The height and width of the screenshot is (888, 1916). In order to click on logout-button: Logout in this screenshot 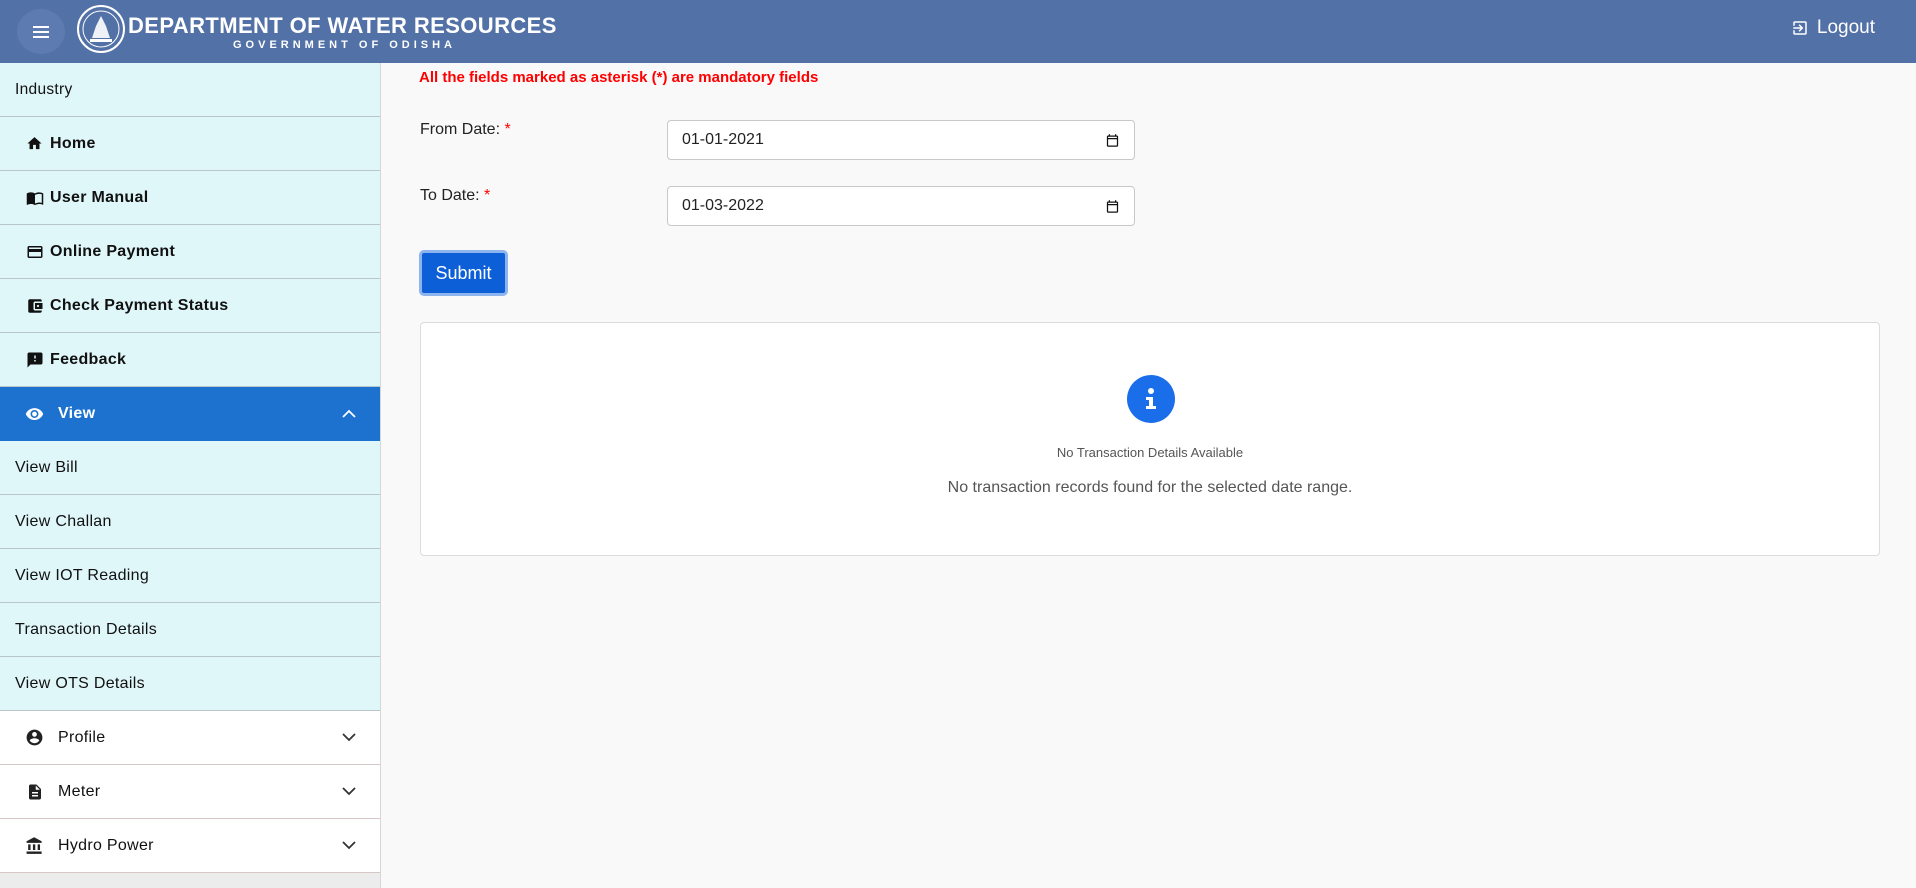, I will do `click(1833, 28)`.